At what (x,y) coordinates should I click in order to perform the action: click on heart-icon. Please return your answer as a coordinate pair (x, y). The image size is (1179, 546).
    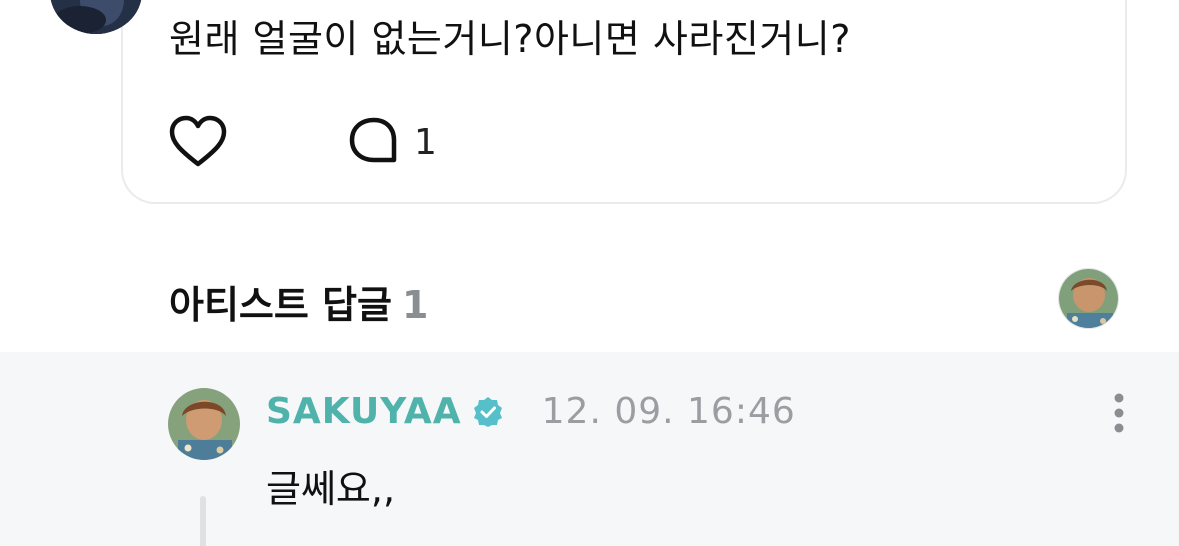
    Looking at the image, I should click on (198, 141).